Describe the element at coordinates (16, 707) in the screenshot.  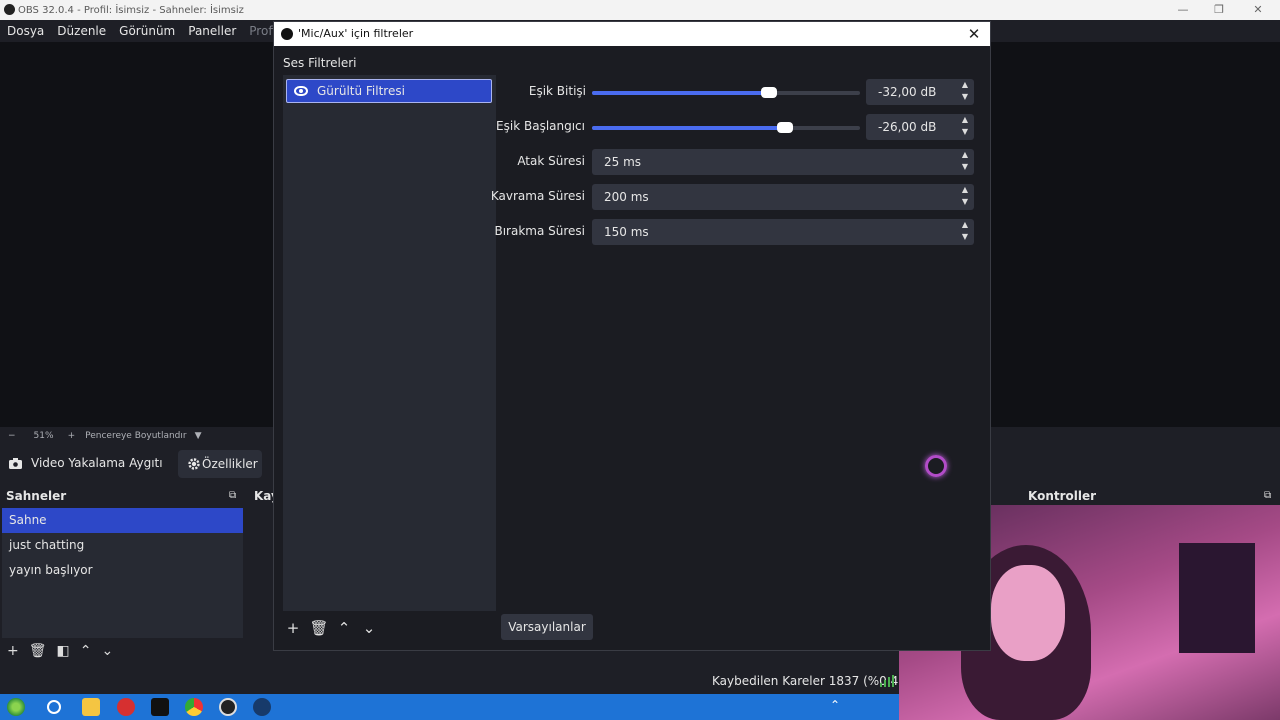
I see `start-icon` at that location.